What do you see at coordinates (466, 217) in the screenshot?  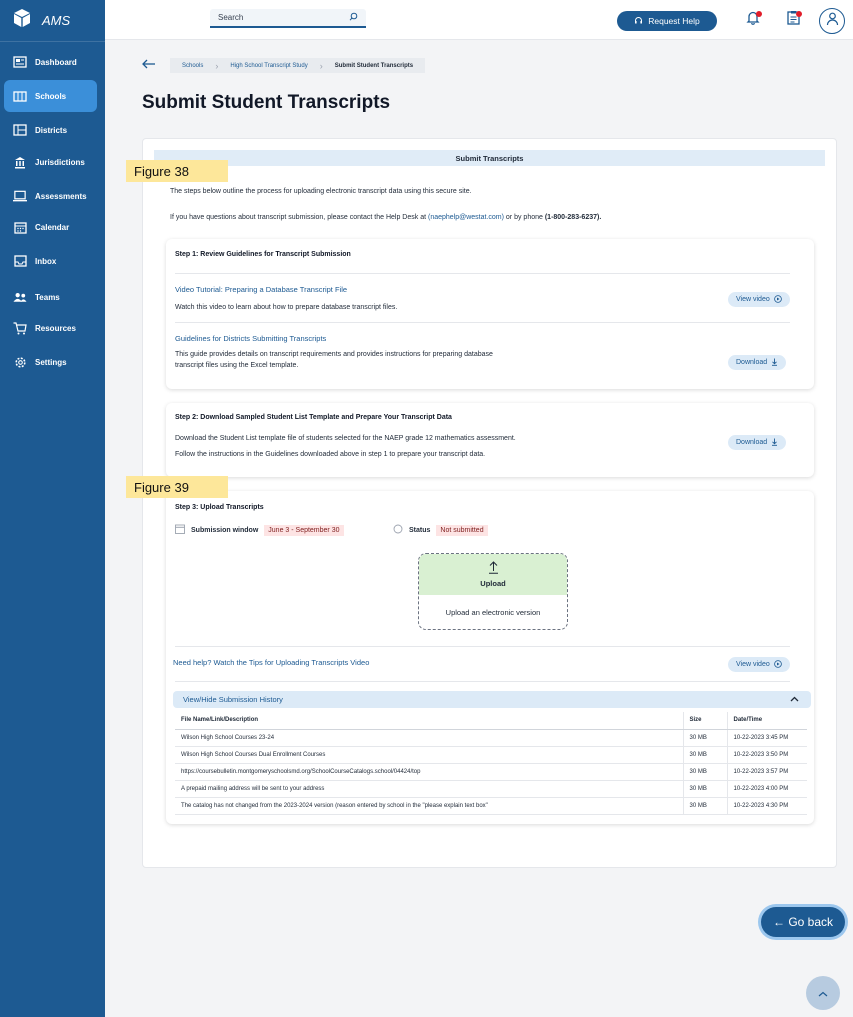 I see `help-email-link: (naephelp@westat.com)` at bounding box center [466, 217].